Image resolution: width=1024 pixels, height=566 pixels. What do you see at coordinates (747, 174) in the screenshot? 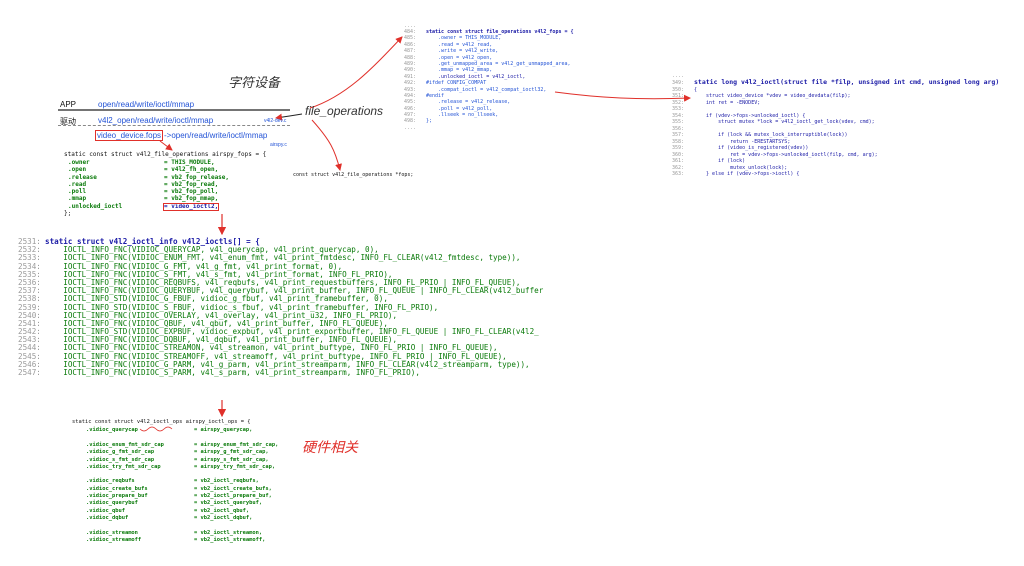
I see `code-text: } else if (vdev->fops->ioctl) {` at bounding box center [747, 174].